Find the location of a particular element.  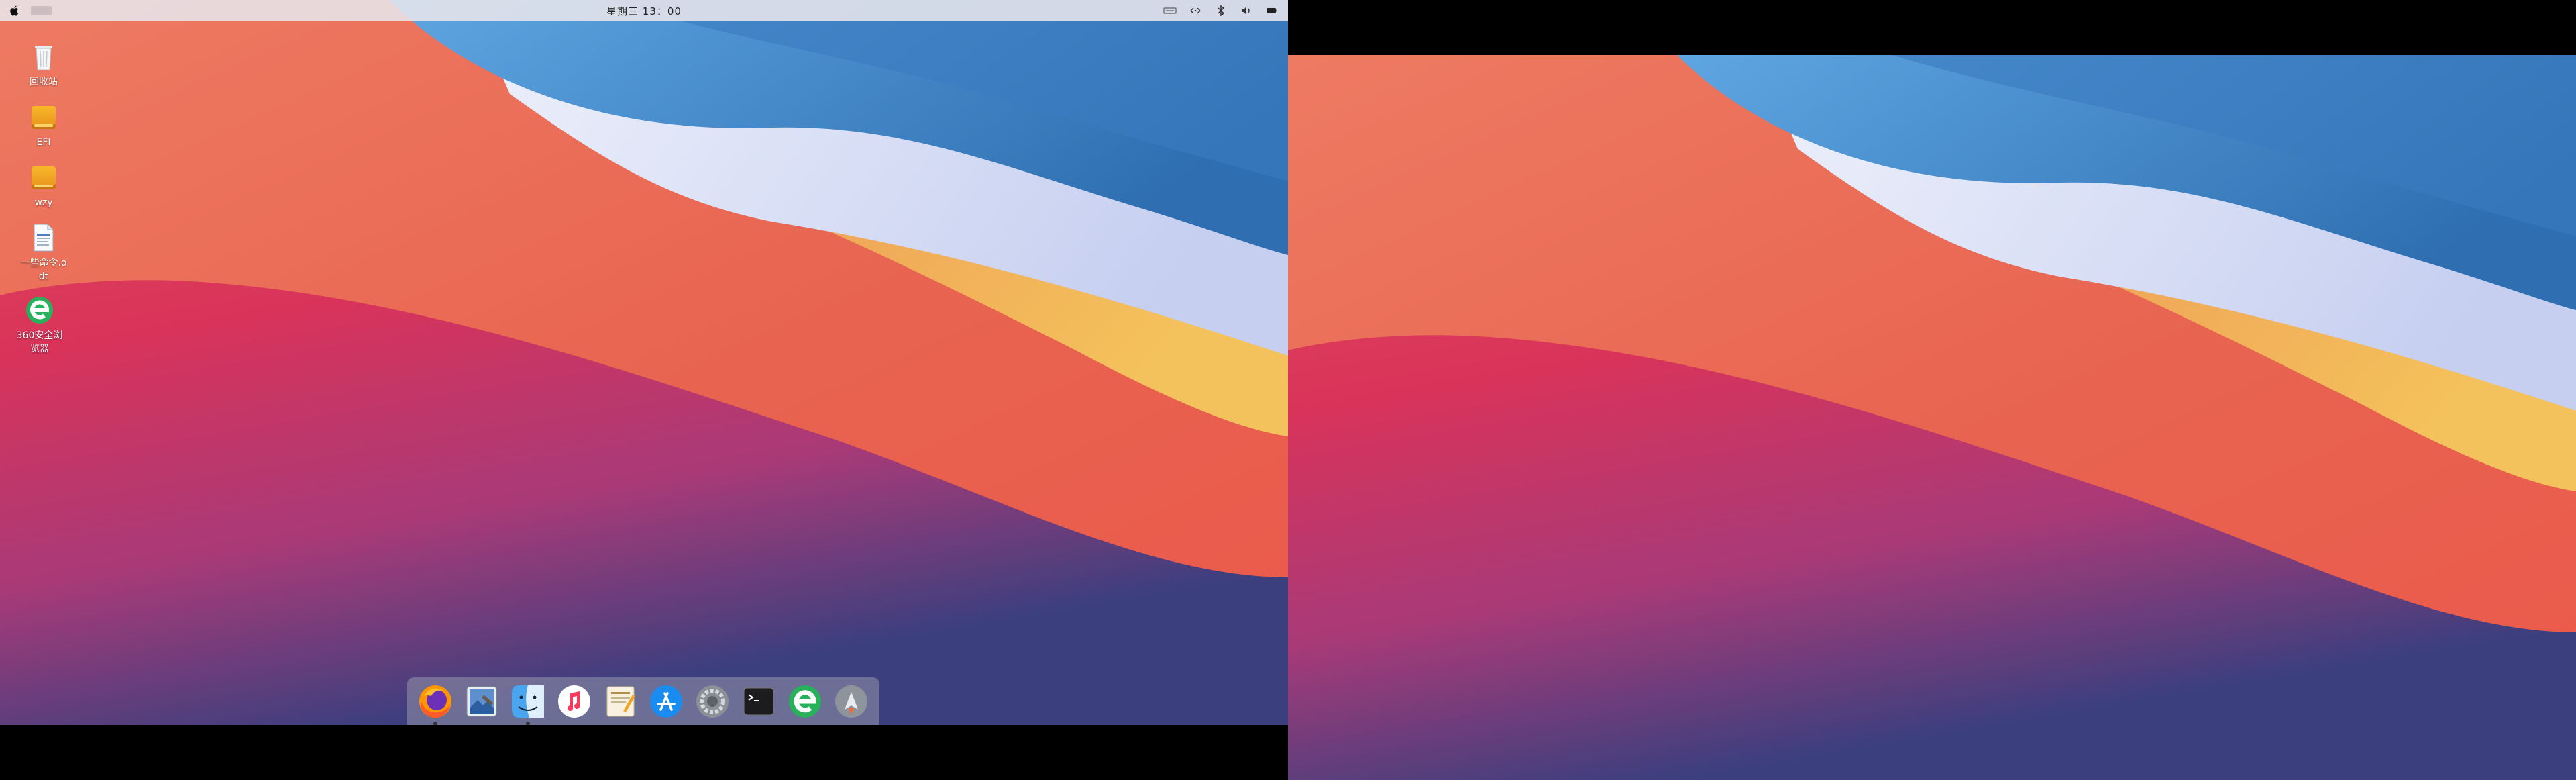

desktop-icon-label: 一些命令.odt is located at coordinates (43, 270).